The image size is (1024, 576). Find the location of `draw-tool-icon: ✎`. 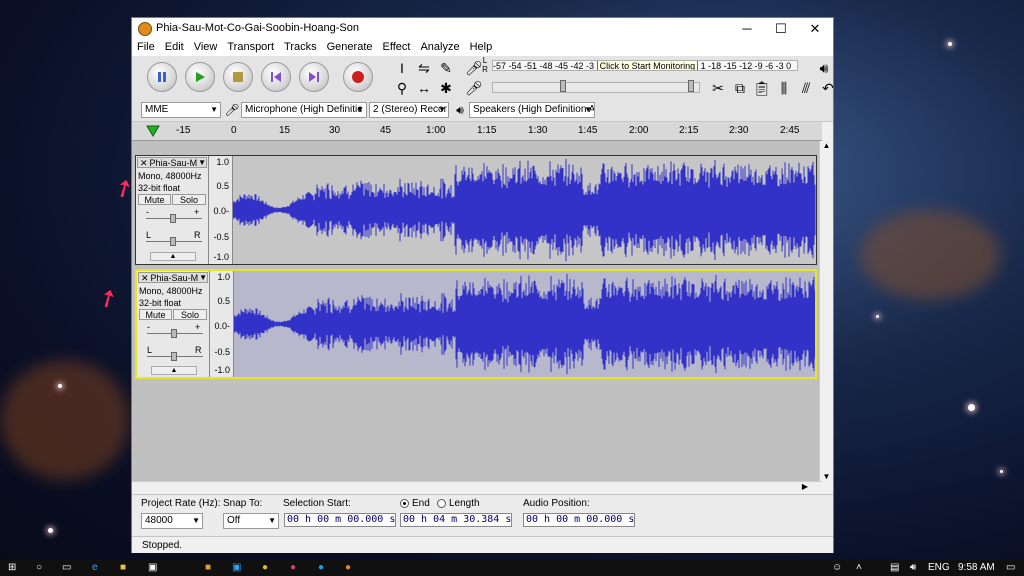

draw-tool-icon: ✎ is located at coordinates (446, 68).